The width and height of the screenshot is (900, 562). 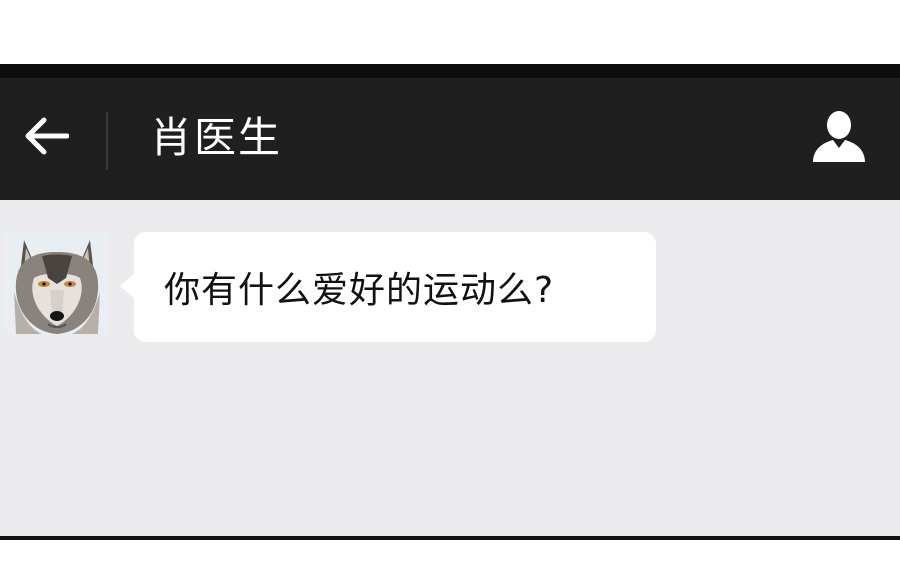 I want to click on wolf-avatar, so click(x=57, y=283).